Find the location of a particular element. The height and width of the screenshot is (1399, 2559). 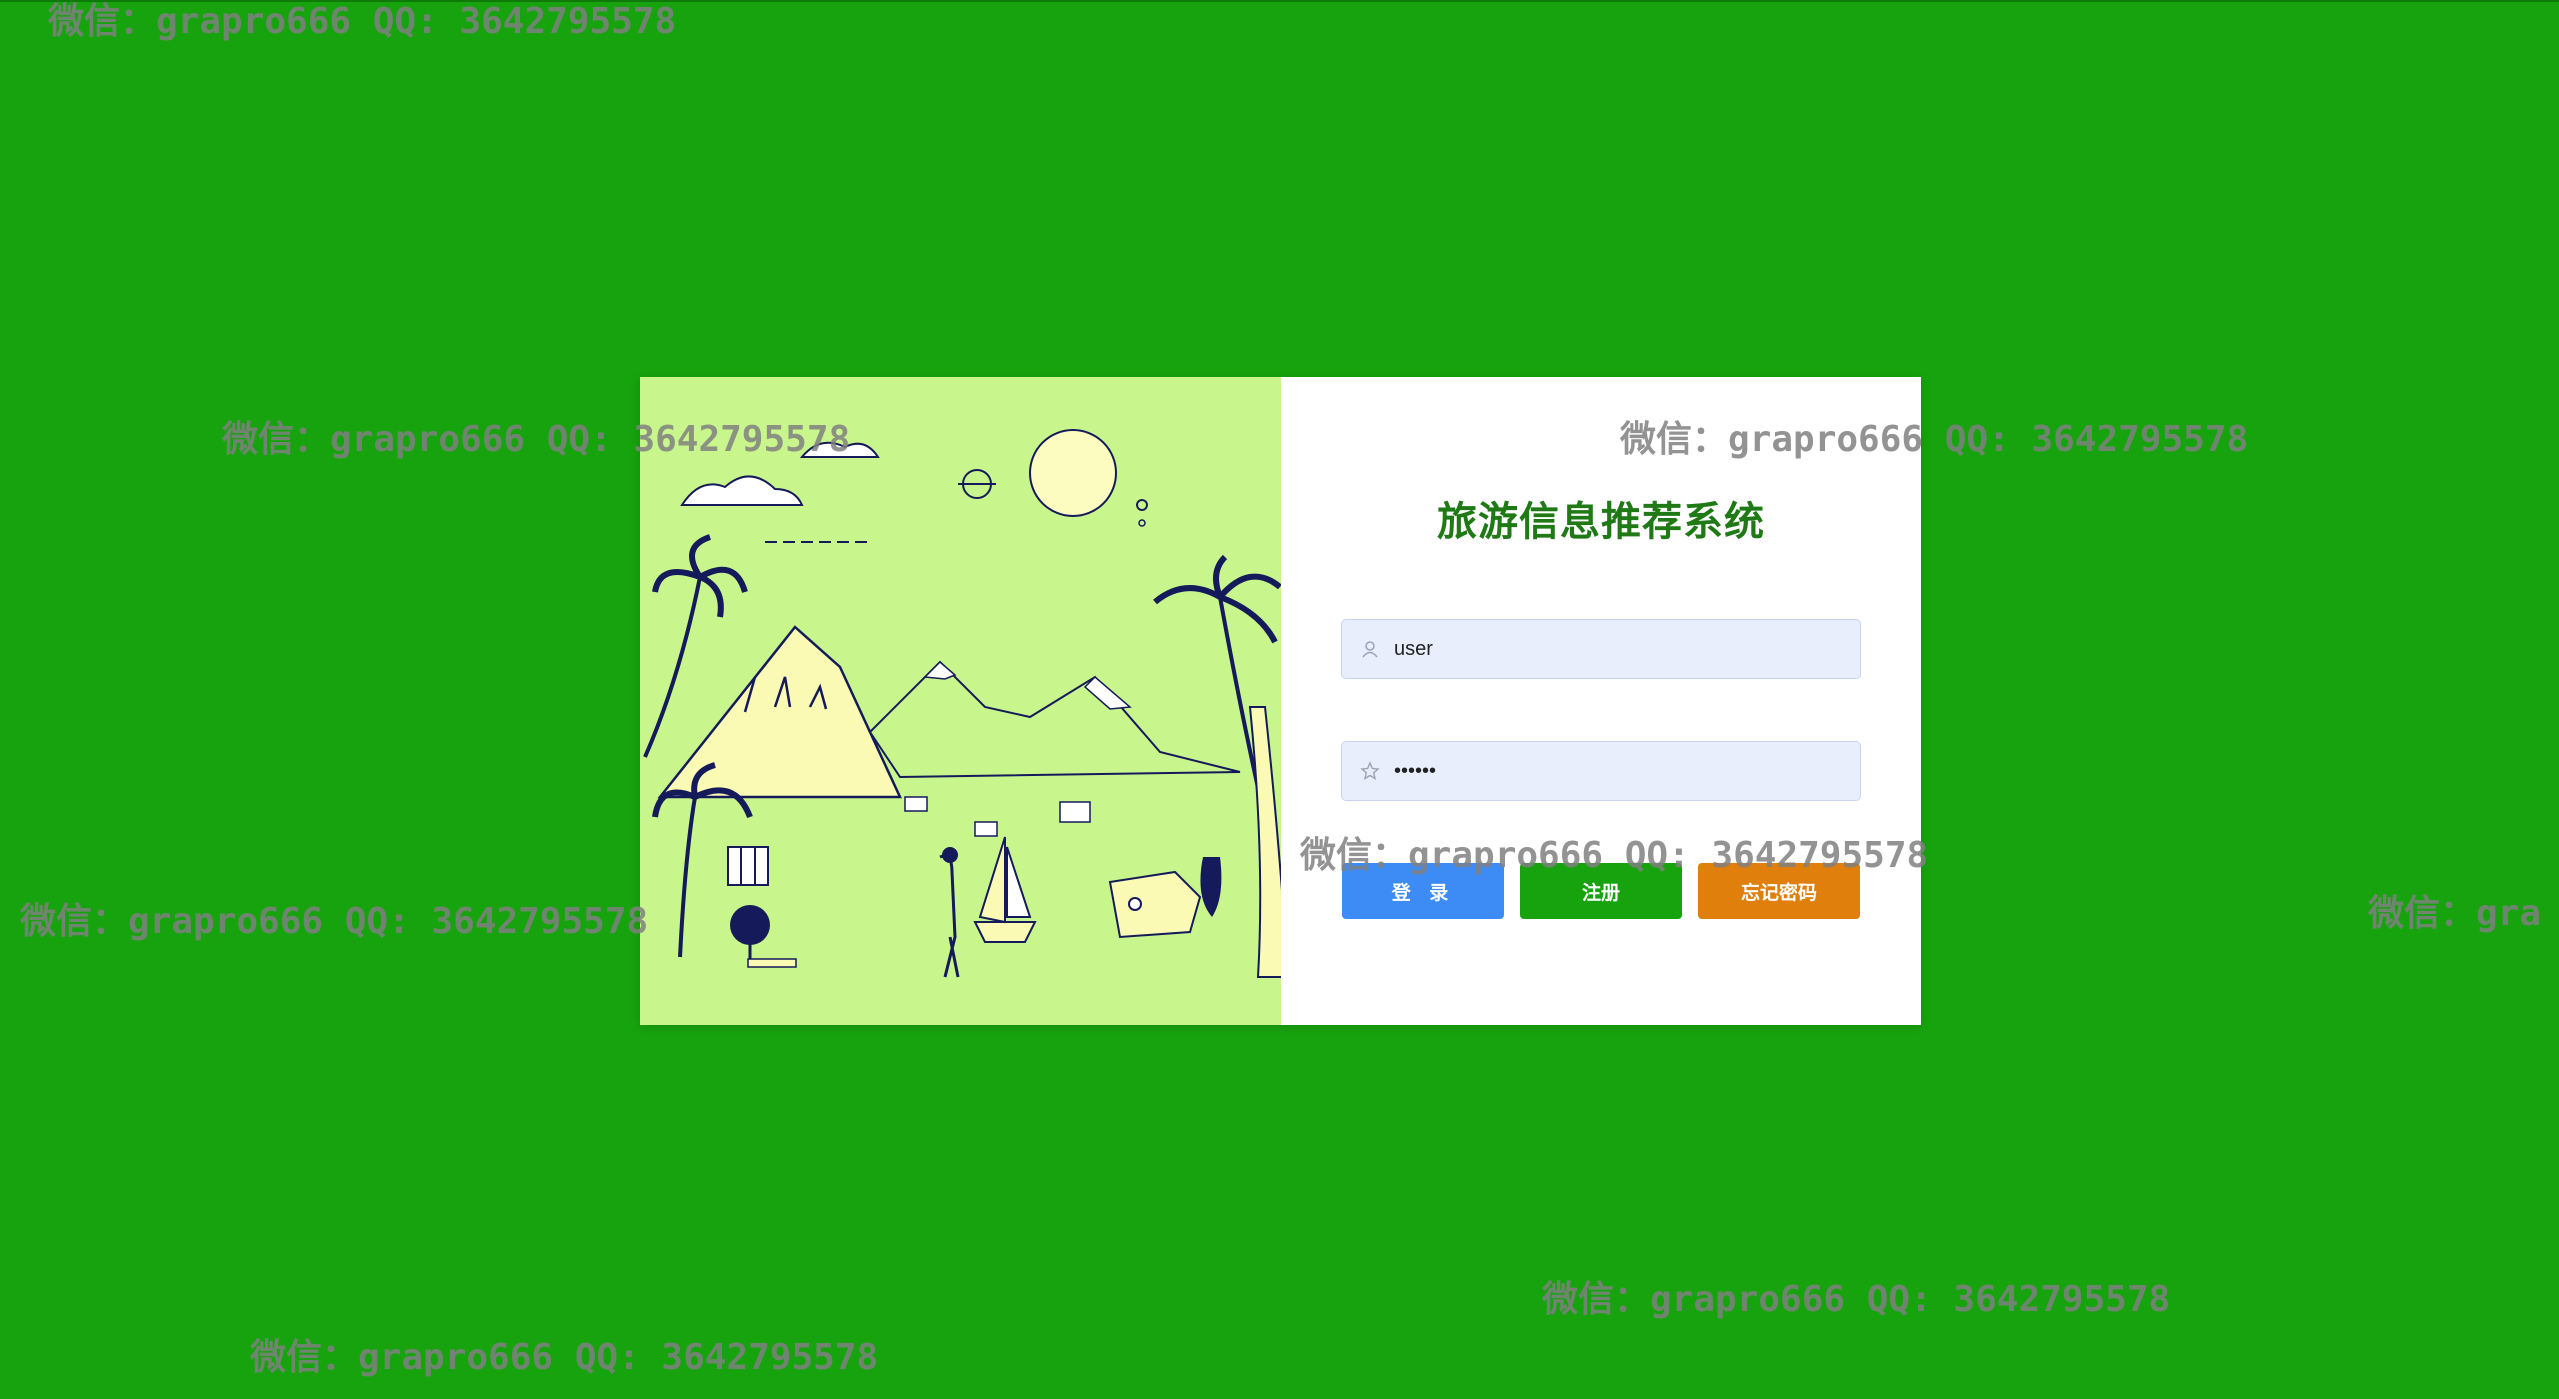

star-icon is located at coordinates (1370, 771).